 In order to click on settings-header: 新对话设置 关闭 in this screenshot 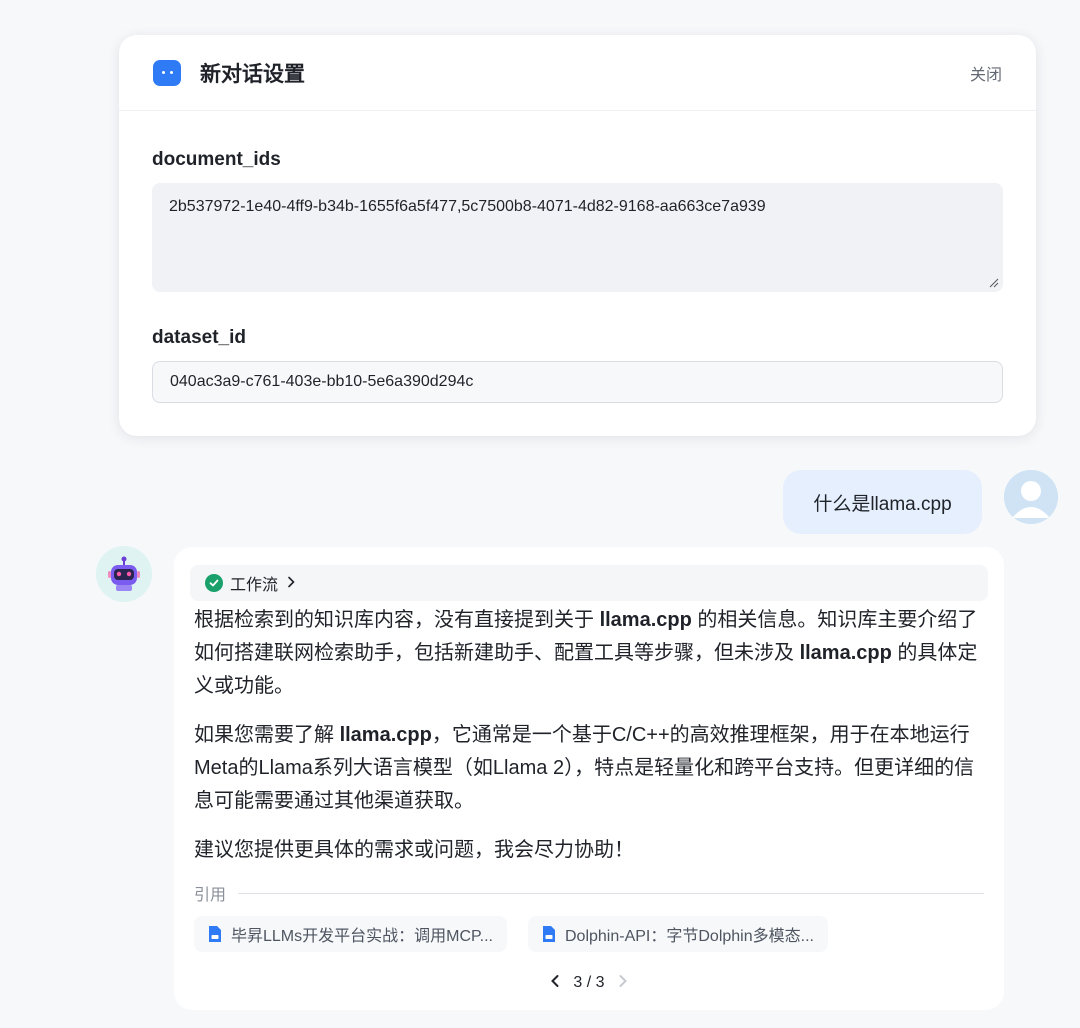, I will do `click(577, 73)`.